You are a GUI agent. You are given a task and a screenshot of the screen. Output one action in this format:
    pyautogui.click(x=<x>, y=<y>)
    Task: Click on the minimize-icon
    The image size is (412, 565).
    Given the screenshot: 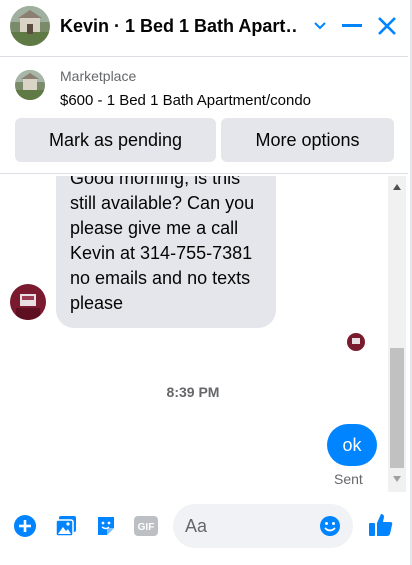 What is the action you would take?
    pyautogui.click(x=352, y=26)
    